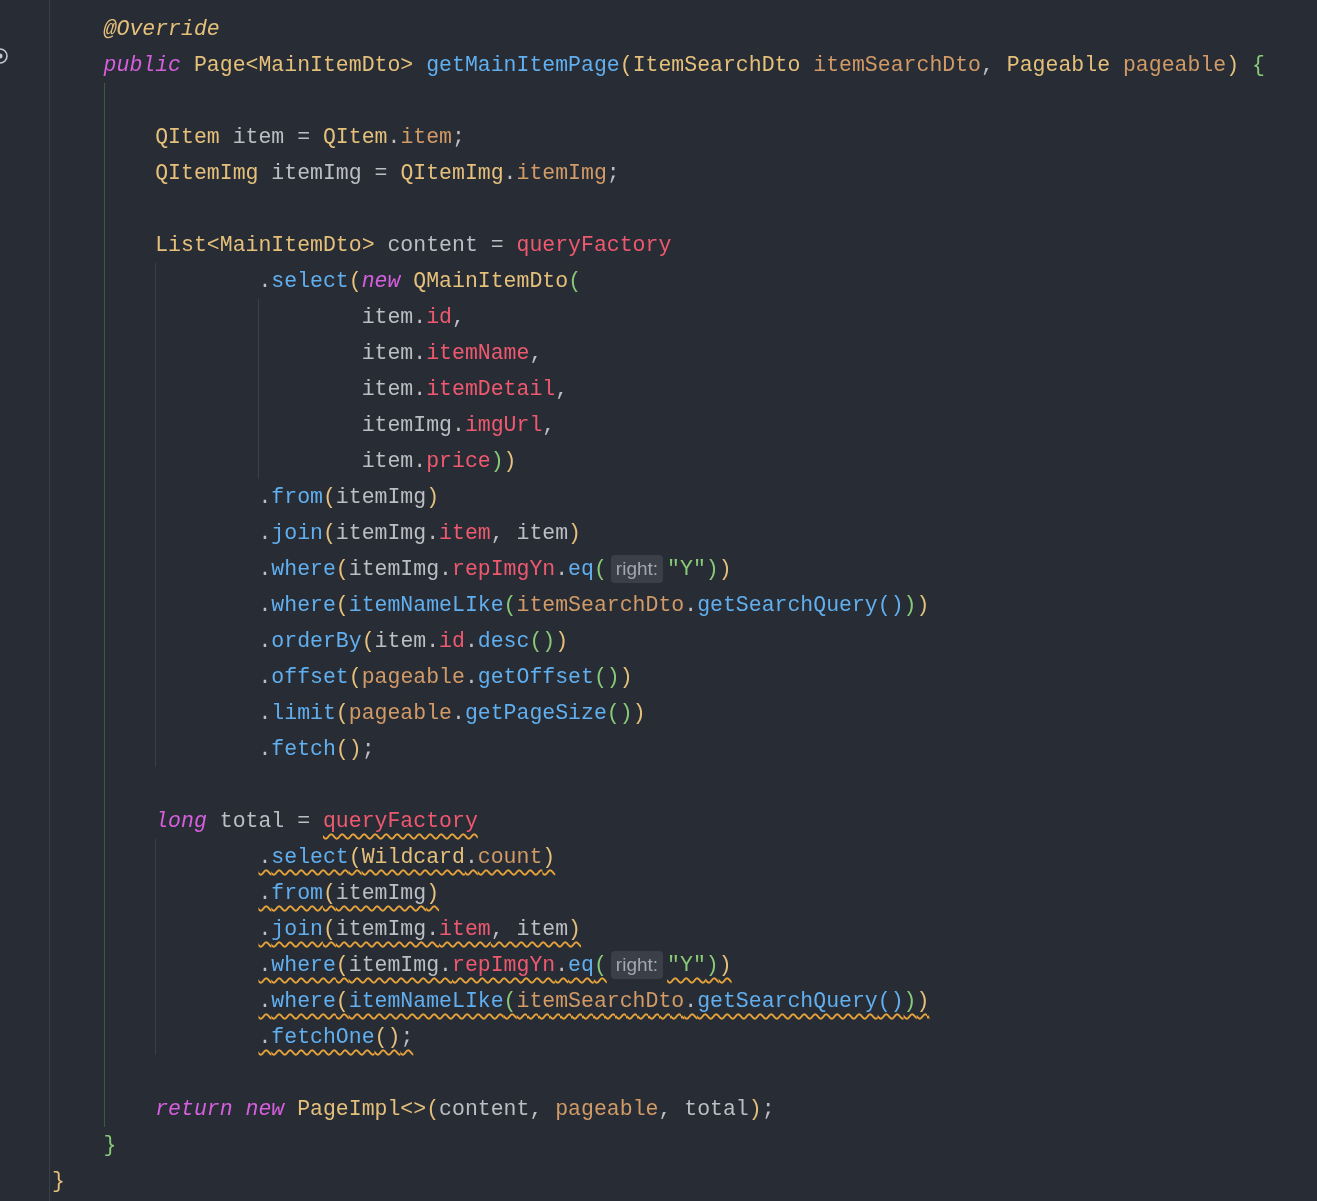 The height and width of the screenshot is (1201, 1317). Describe the element at coordinates (258, 137) in the screenshot. I see `code-text: QItem item = QItem.item;` at that location.